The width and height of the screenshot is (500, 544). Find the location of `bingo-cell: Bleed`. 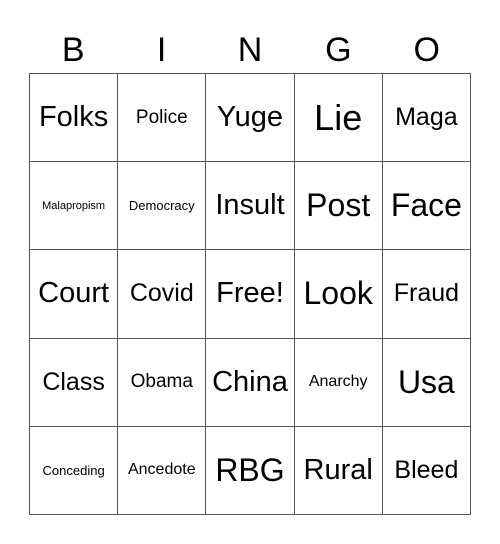

bingo-cell: Bleed is located at coordinates (426, 470).